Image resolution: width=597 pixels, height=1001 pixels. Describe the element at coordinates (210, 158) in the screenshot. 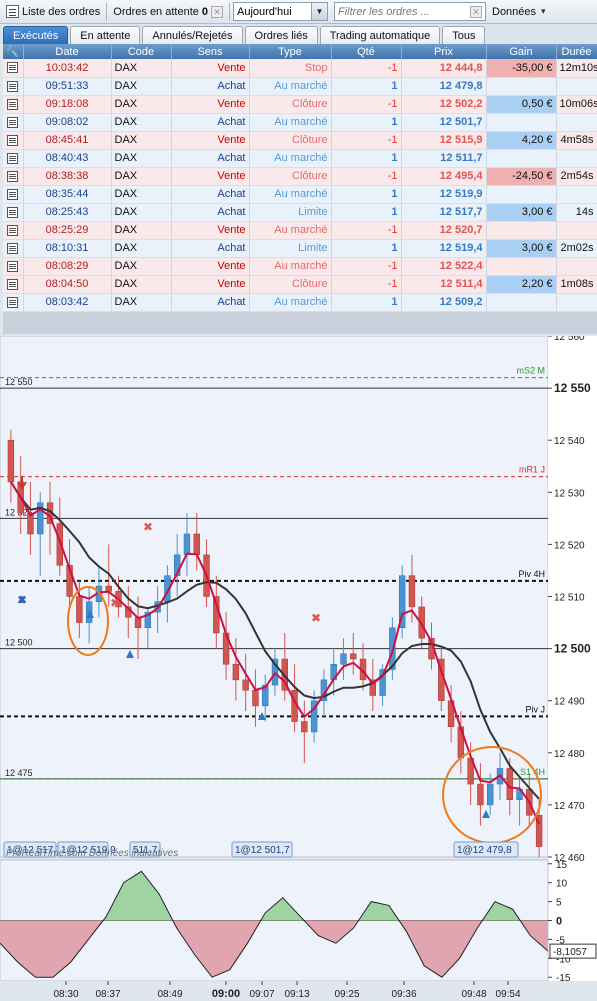

I see `order-side: Achat` at that location.